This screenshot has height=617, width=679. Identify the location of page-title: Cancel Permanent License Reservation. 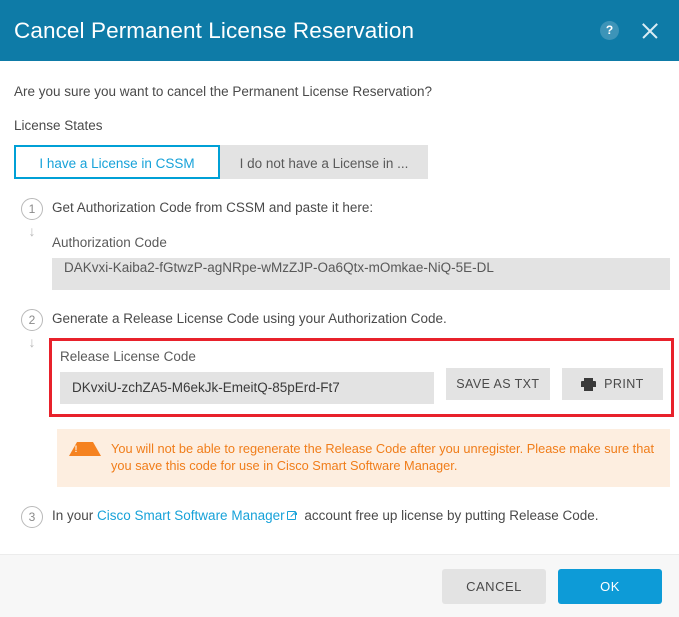
(214, 30).